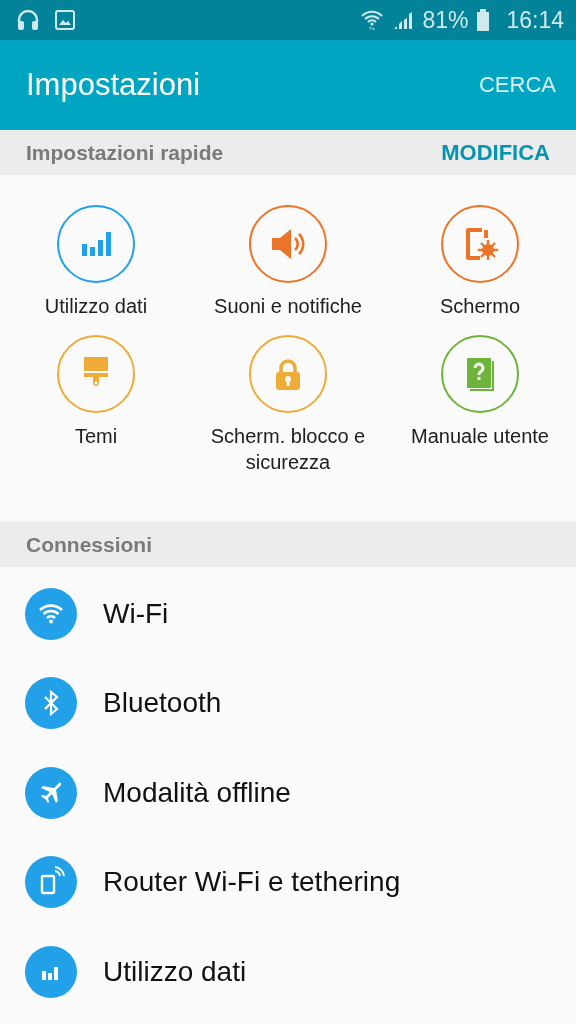 The width and height of the screenshot is (576, 1024). Describe the element at coordinates (288, 703) in the screenshot. I see `settings-item: Bluetooth` at that location.